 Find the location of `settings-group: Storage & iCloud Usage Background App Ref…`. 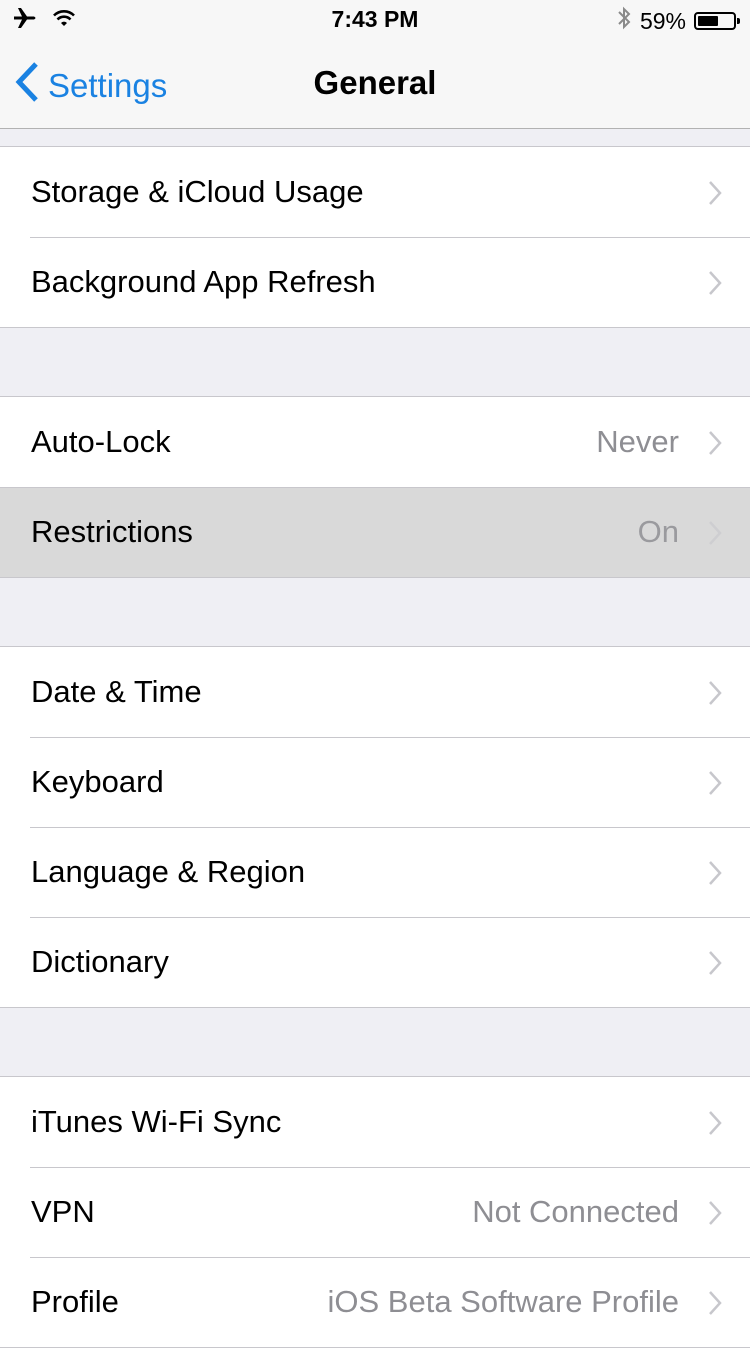

settings-group: Storage & iCloud Usage Background App Ref… is located at coordinates (375, 237).